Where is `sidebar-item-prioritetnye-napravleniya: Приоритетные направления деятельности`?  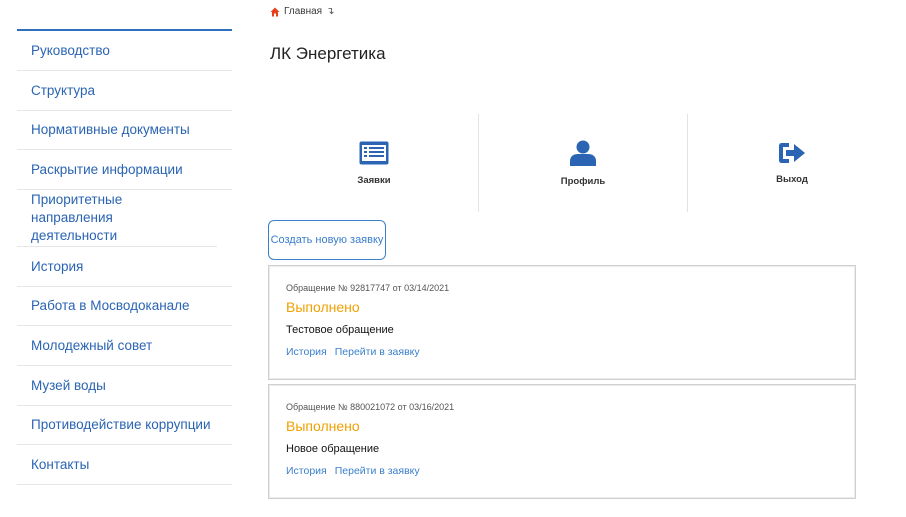
sidebar-item-prioritetnye-napravleniya: Приоритетные направления деятельности is located at coordinates (117, 218).